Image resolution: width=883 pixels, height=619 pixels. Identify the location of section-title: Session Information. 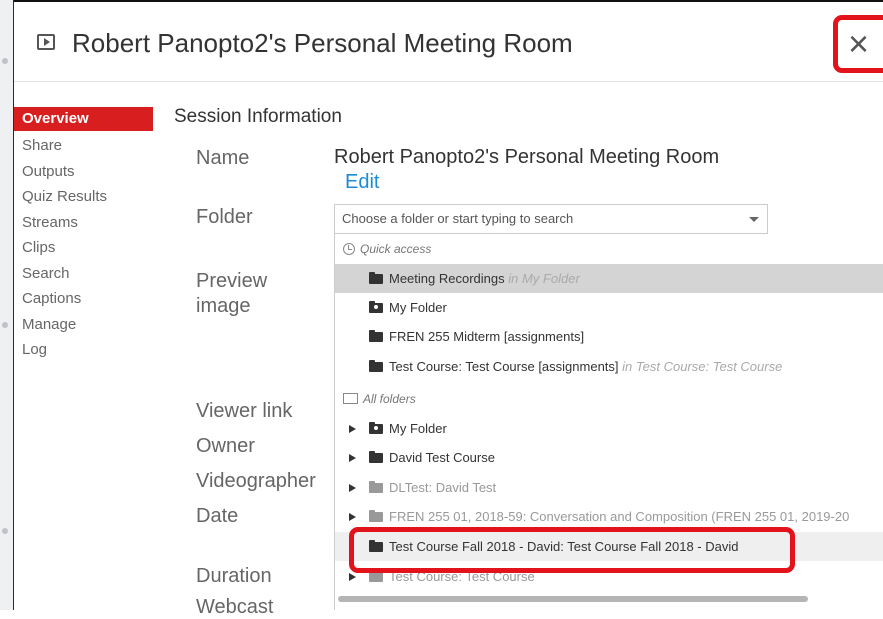
(258, 116).